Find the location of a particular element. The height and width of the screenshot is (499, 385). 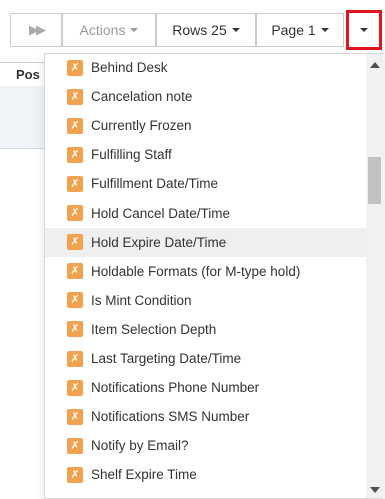

column-menu-item-label: Hold Expire Date/Time is located at coordinates (159, 242).